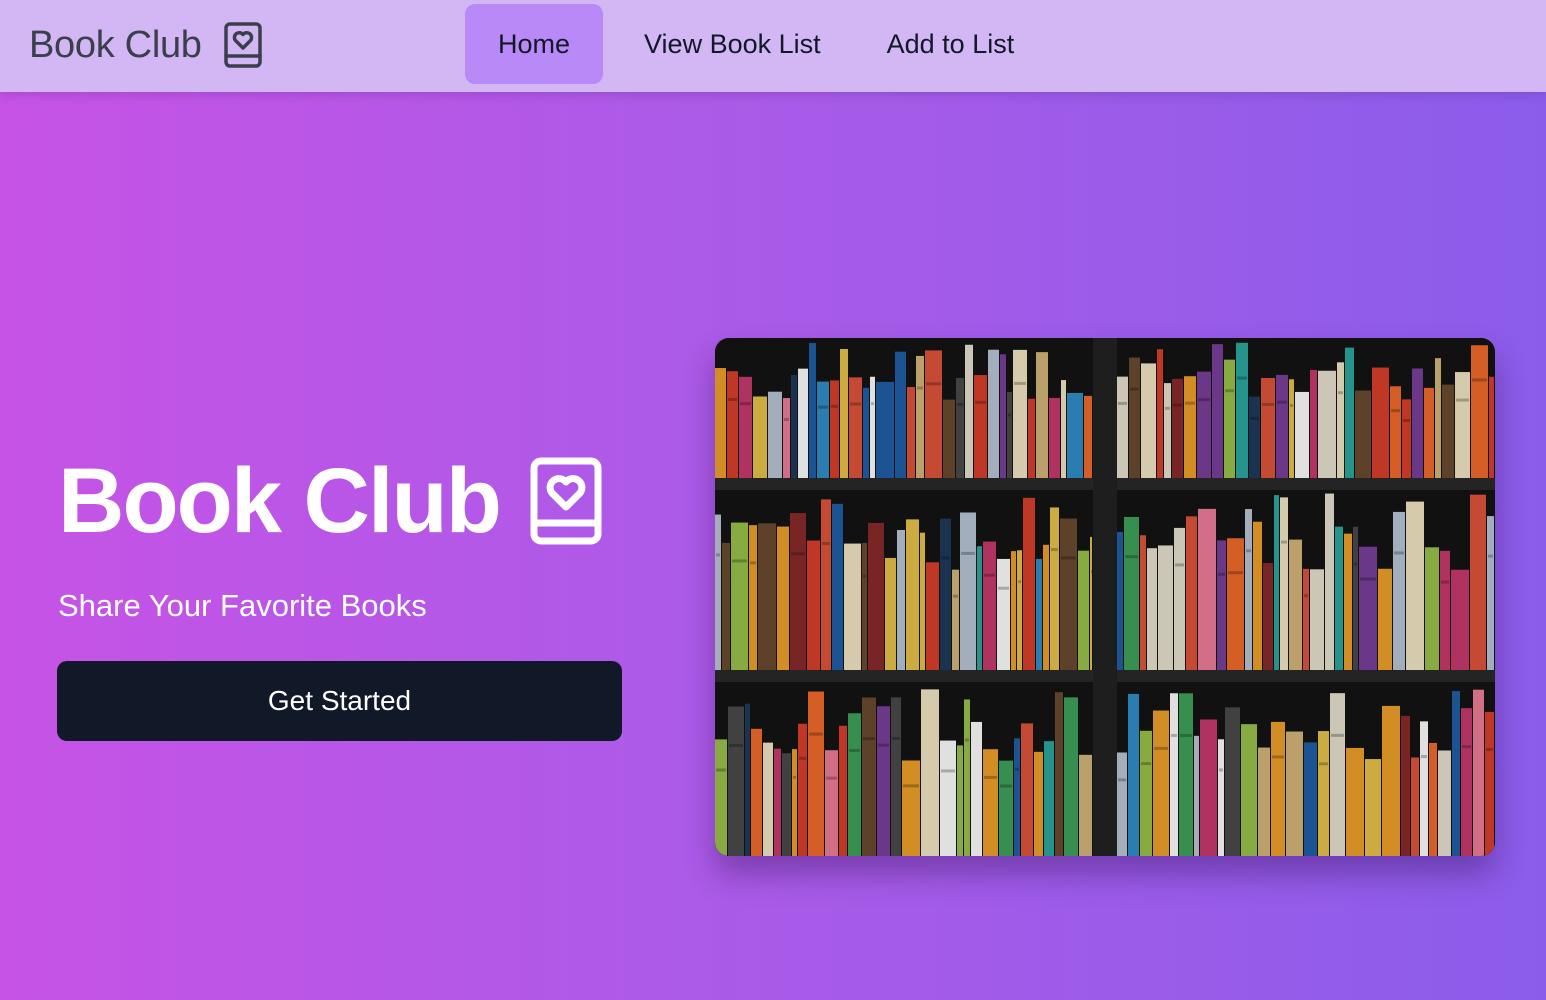 This screenshot has width=1546, height=1000. What do you see at coordinates (732, 44) in the screenshot?
I see `nav-link-view-book-list: View Book List` at bounding box center [732, 44].